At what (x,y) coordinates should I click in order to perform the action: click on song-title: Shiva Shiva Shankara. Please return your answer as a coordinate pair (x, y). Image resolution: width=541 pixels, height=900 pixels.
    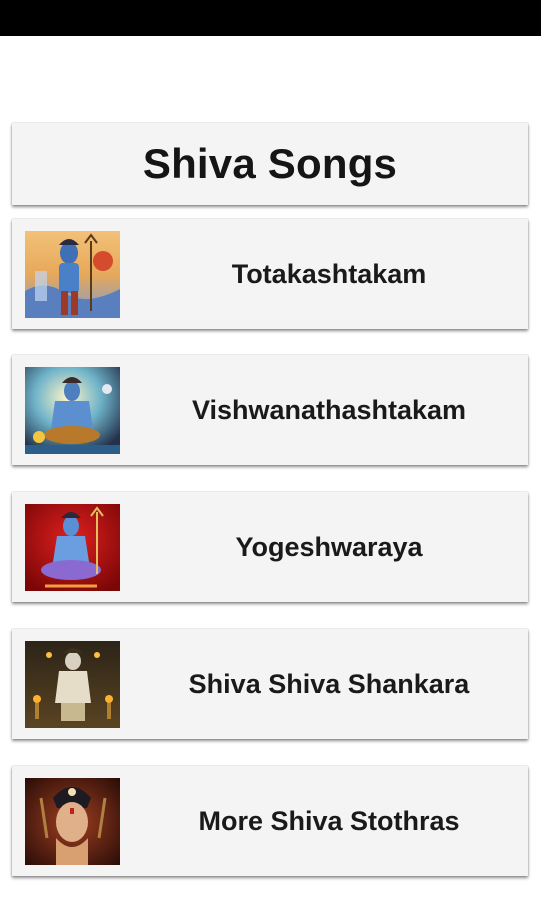
    Looking at the image, I should click on (329, 683).